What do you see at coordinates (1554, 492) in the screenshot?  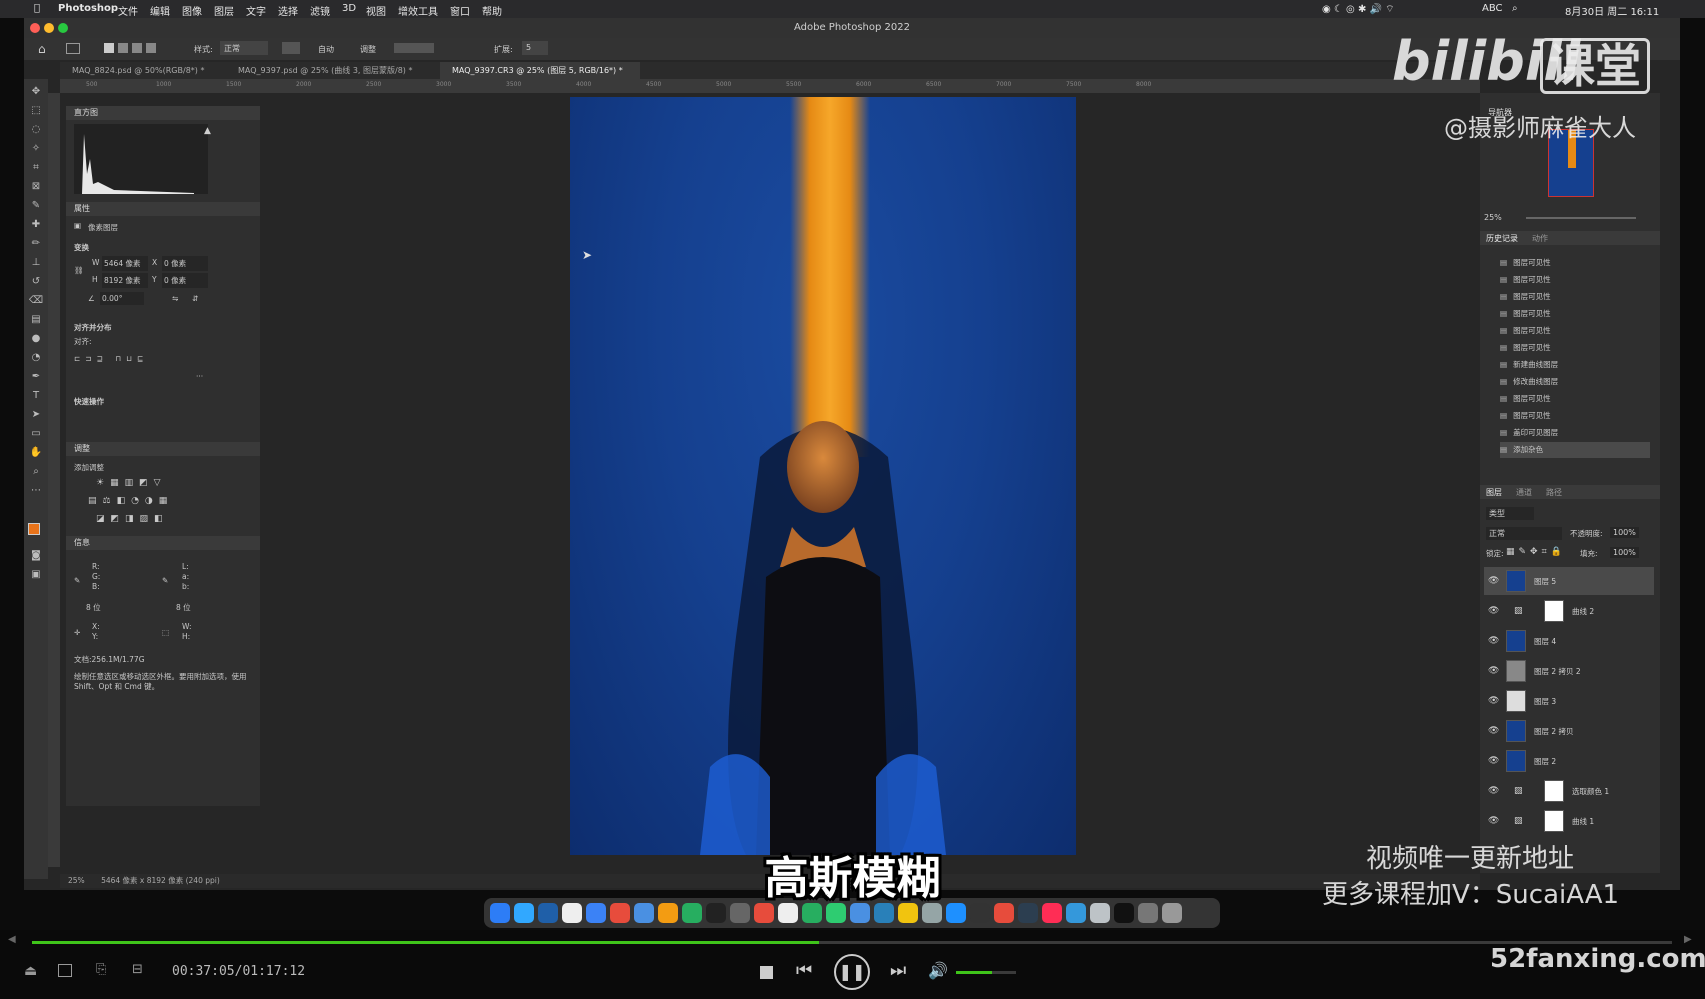 I see `tab-paths: 路径` at bounding box center [1554, 492].